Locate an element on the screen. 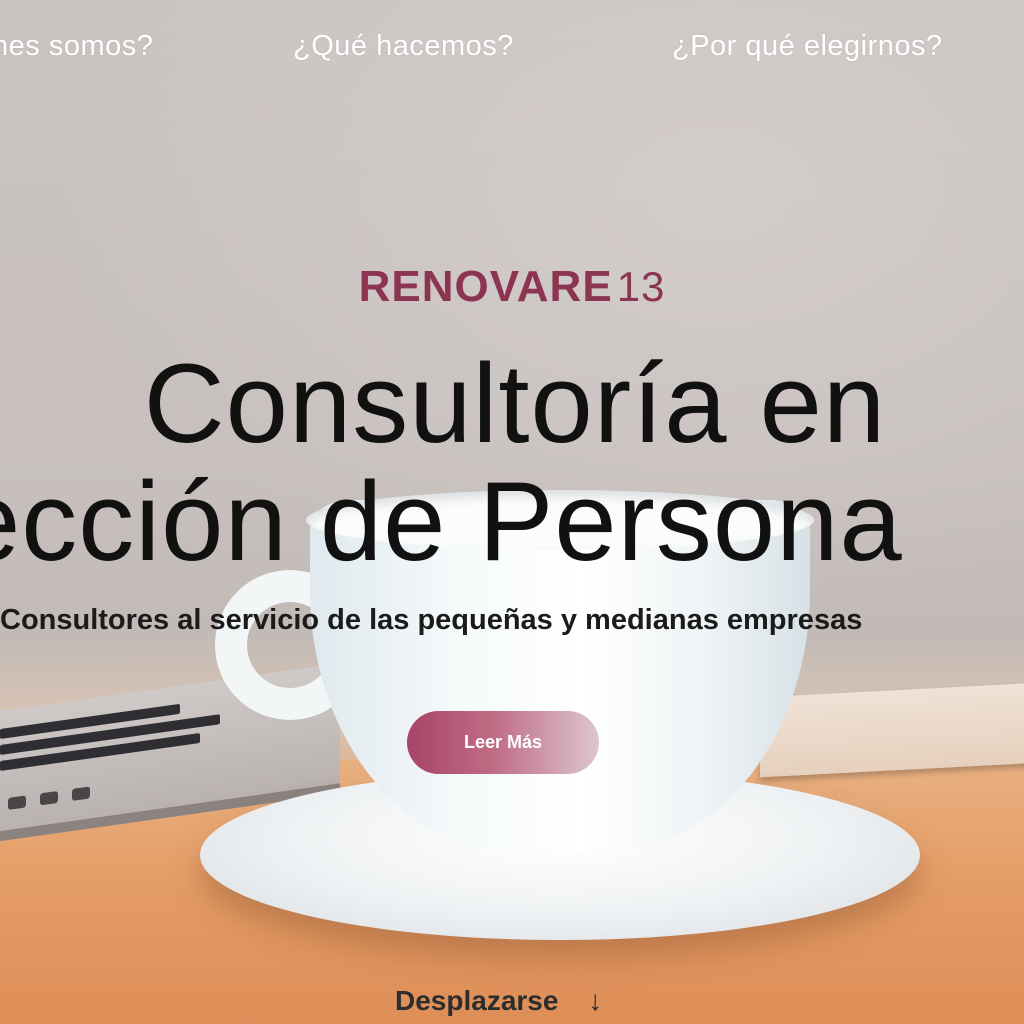 This screenshot has height=1024, width=1024. nav-link-quienes-somos: nes somos? is located at coordinates (76, 46).